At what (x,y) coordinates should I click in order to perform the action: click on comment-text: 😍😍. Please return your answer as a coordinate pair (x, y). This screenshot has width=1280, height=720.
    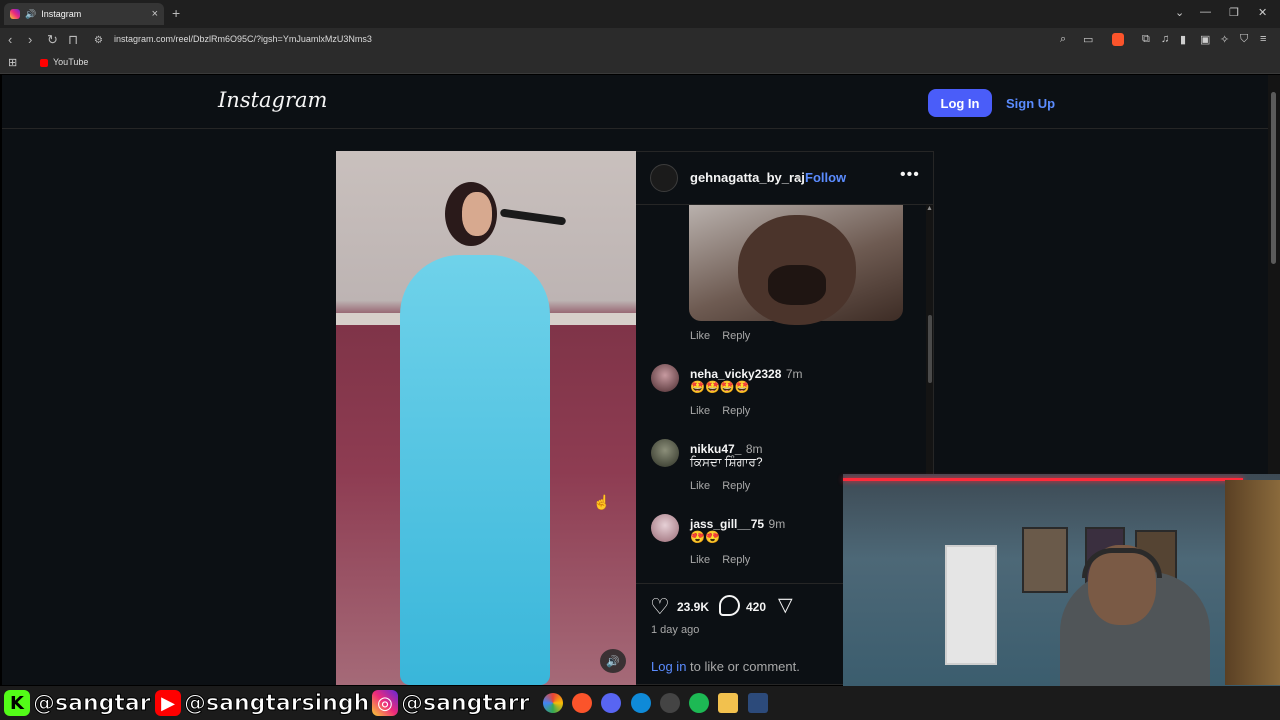
    Looking at the image, I should click on (705, 537).